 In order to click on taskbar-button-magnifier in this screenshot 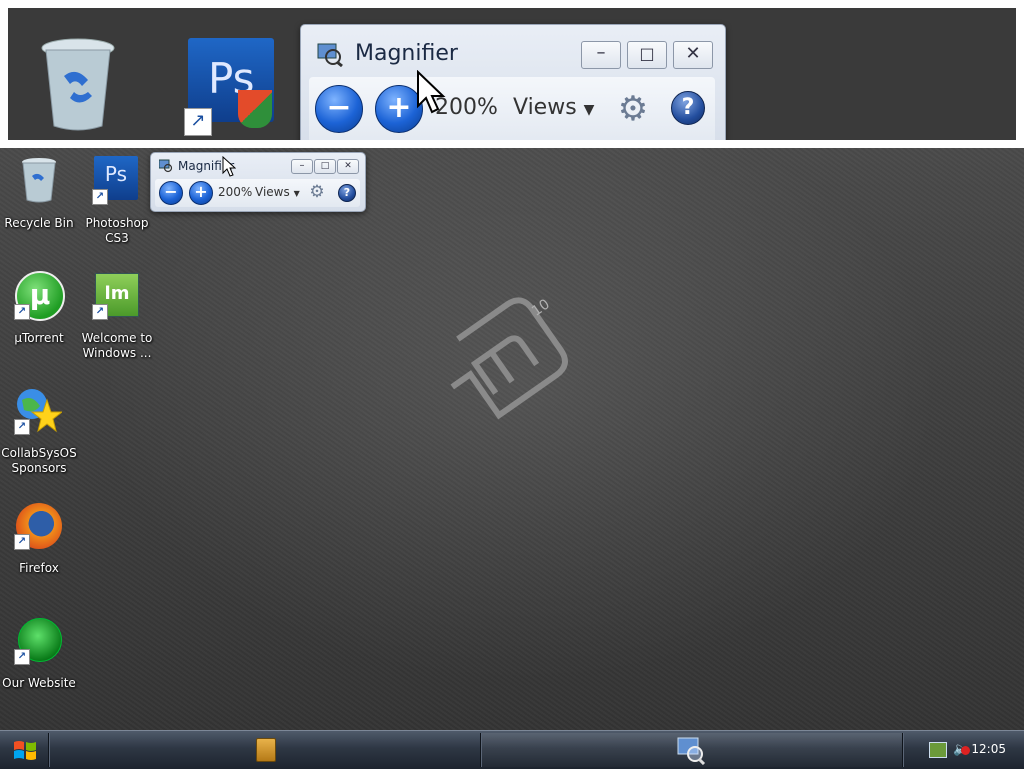, I will do `click(692, 750)`.